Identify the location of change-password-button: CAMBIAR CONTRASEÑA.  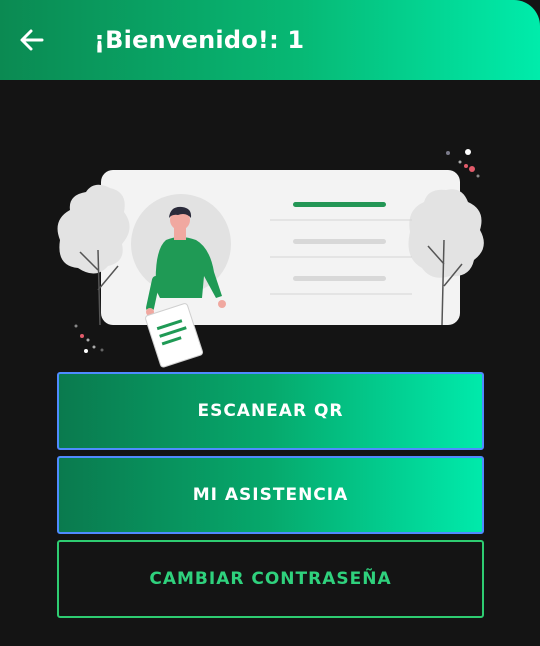
(270, 579).